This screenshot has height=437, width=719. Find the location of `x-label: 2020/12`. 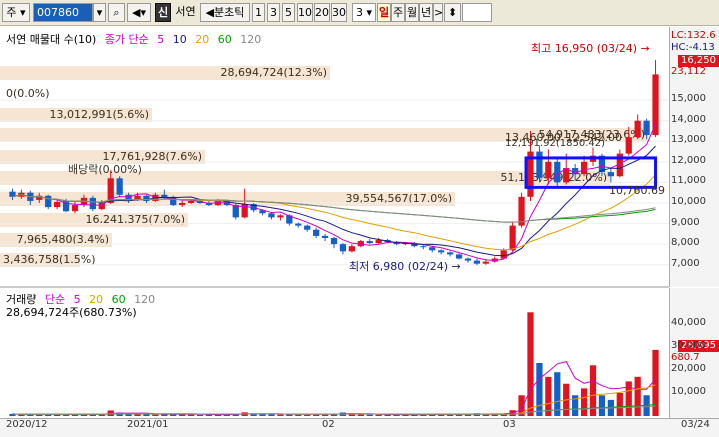

x-label: 2020/12 is located at coordinates (27, 424).